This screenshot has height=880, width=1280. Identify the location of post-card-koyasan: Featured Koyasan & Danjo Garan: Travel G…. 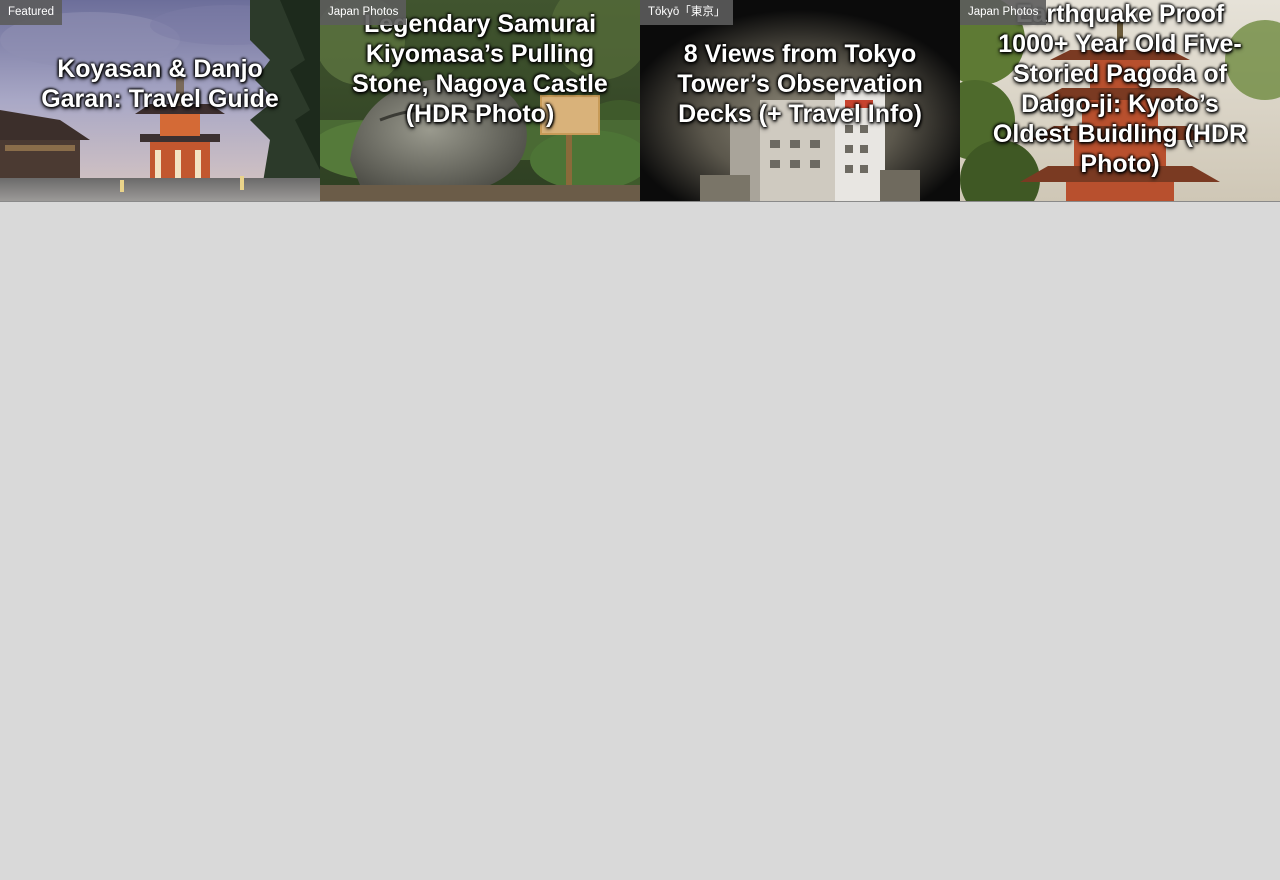
(160, 100).